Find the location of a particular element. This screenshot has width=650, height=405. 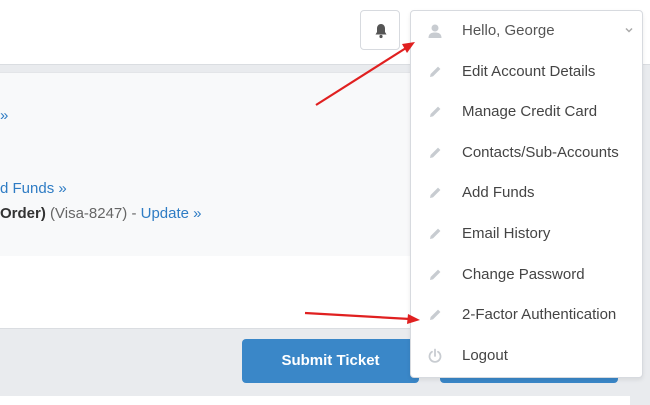

menu-item-label: Edit Account Details is located at coordinates (529, 71).